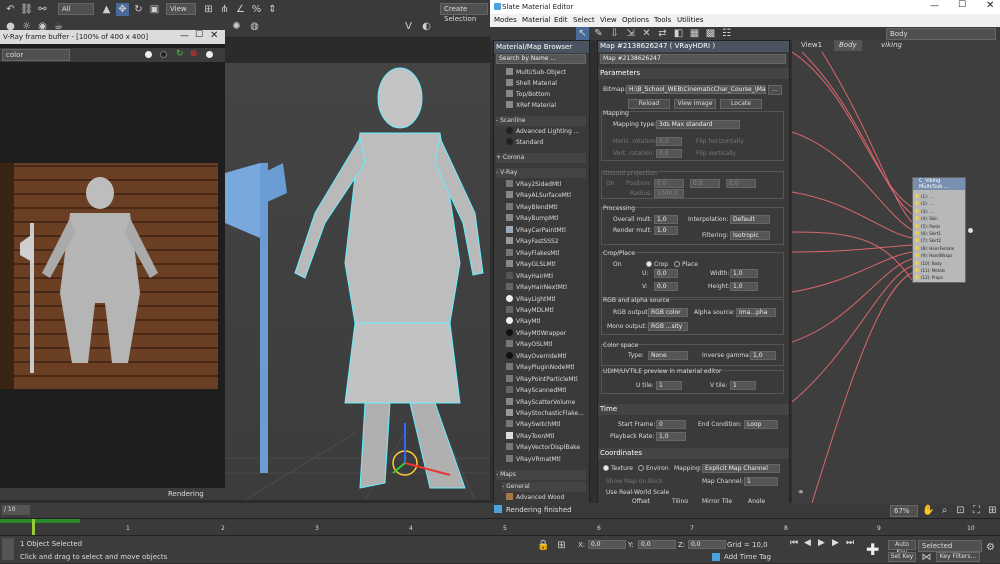 The height and width of the screenshot is (564, 1000). Describe the element at coordinates (794, 543) in the screenshot. I see `goto-start-icon: ⏮` at that location.